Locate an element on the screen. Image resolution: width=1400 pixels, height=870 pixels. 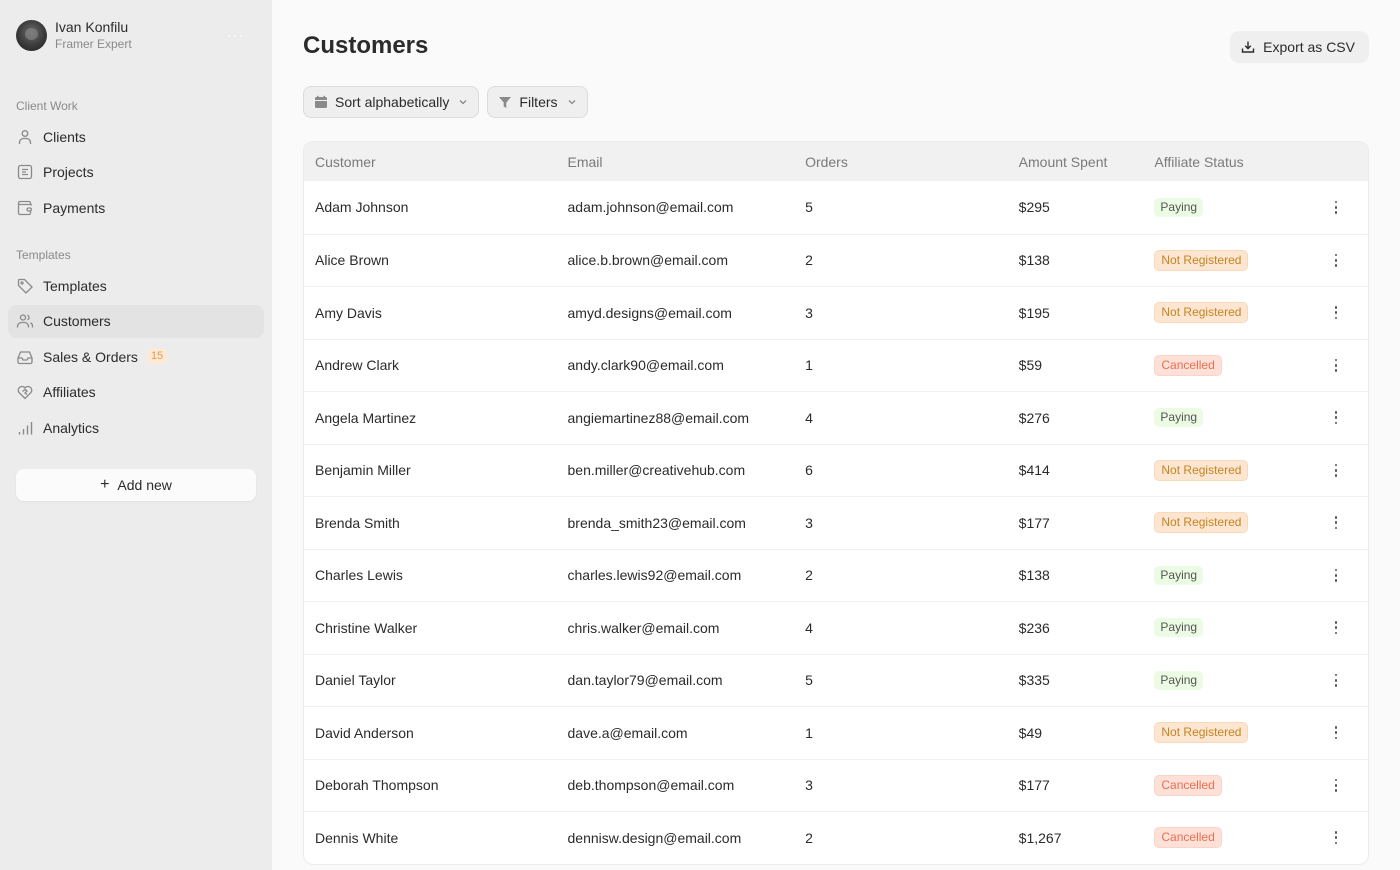
customer-amount-spent: $49 is located at coordinates (1030, 732).